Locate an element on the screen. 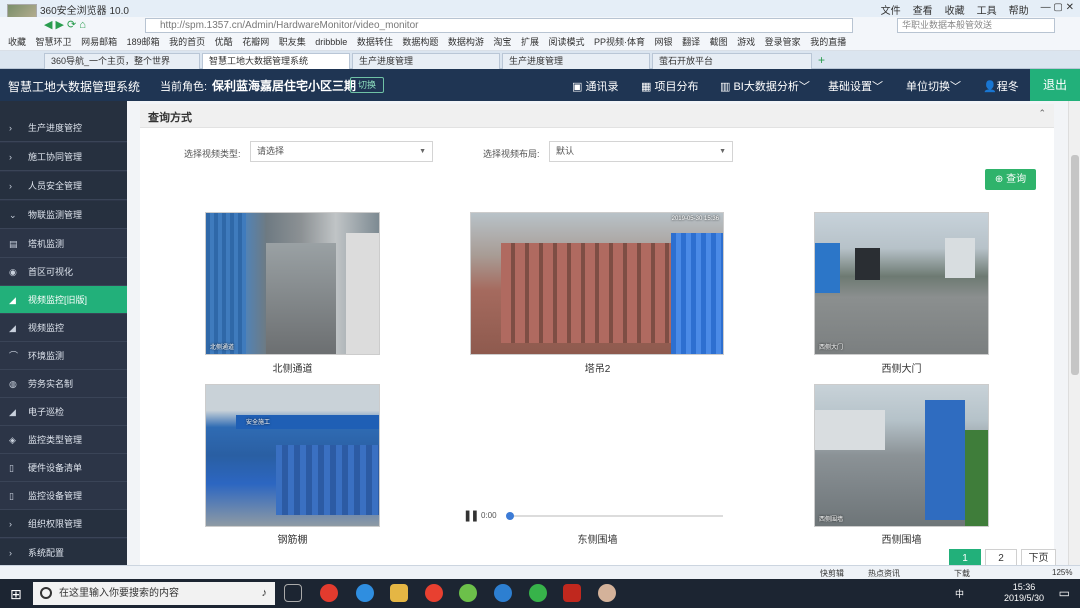  bookmark-item: 截图 is located at coordinates (719, 42).